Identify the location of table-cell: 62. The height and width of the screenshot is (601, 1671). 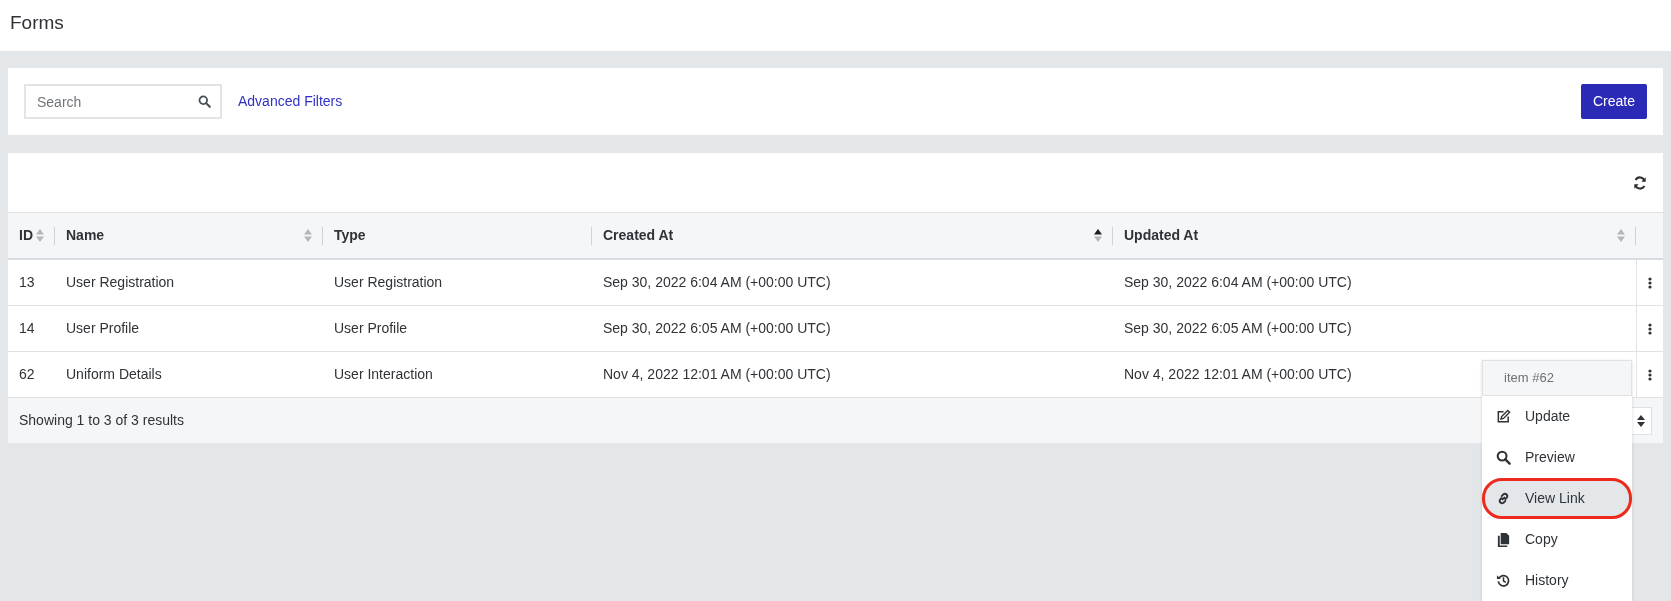
(27, 373).